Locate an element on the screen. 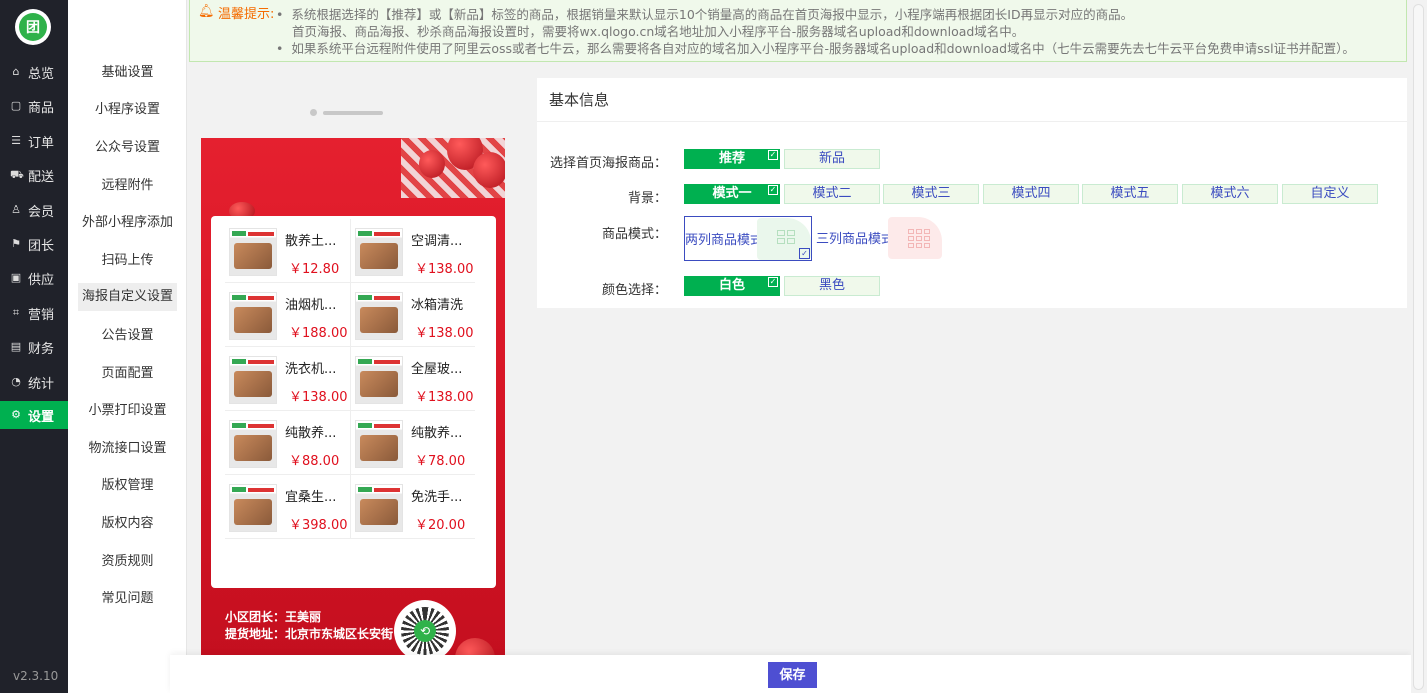 This screenshot has width=1427, height=693. nav-item-label: 配送 is located at coordinates (41, 177).